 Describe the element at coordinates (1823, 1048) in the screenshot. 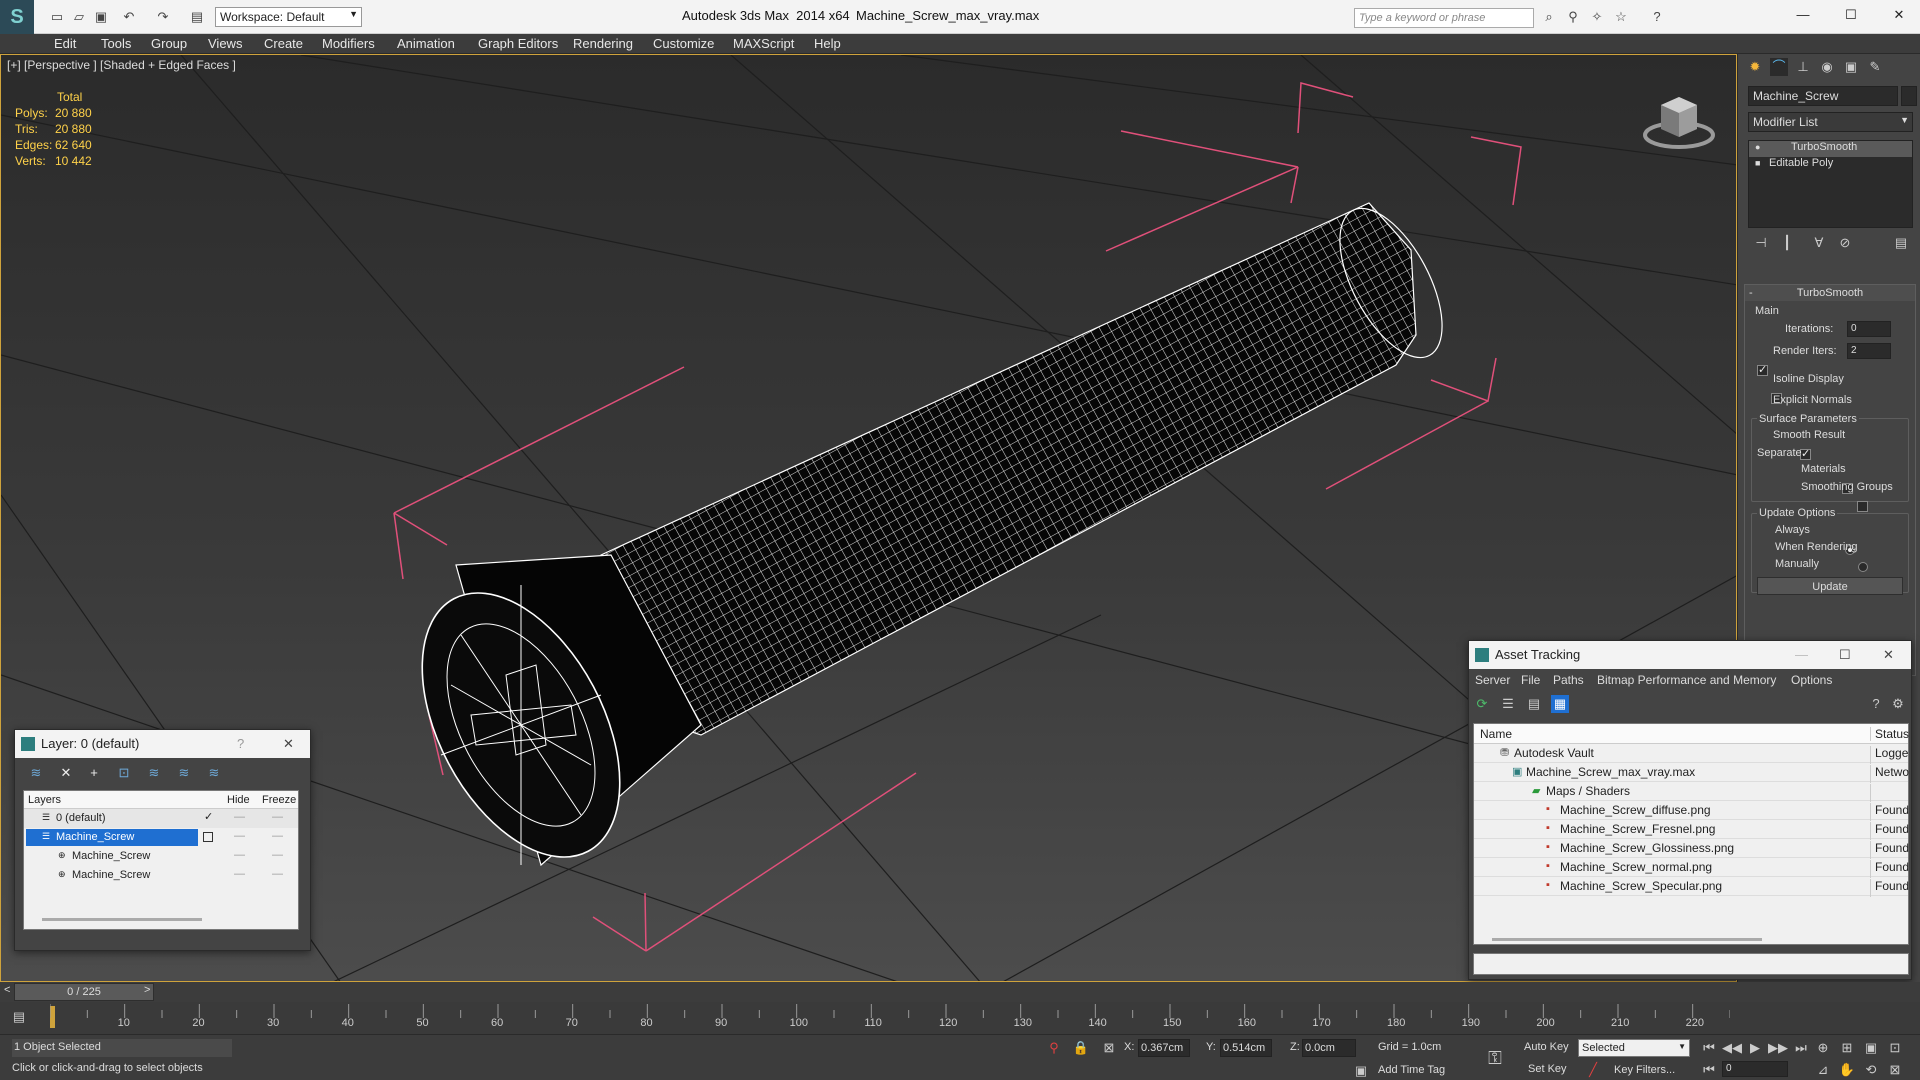

I see `zoom-icon: ⊕` at that location.